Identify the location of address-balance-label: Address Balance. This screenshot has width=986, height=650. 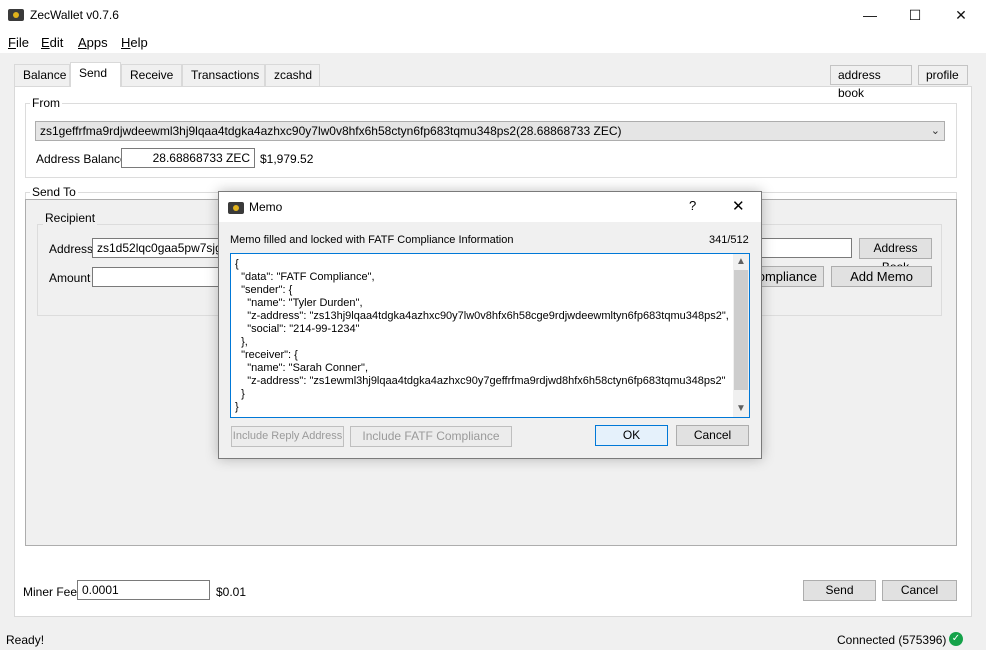
(81, 159).